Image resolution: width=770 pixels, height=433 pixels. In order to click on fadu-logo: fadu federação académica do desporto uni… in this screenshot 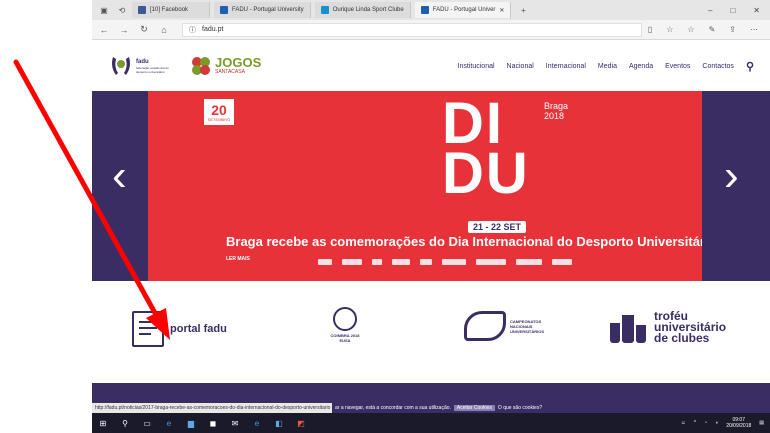, I will do `click(143, 66)`.